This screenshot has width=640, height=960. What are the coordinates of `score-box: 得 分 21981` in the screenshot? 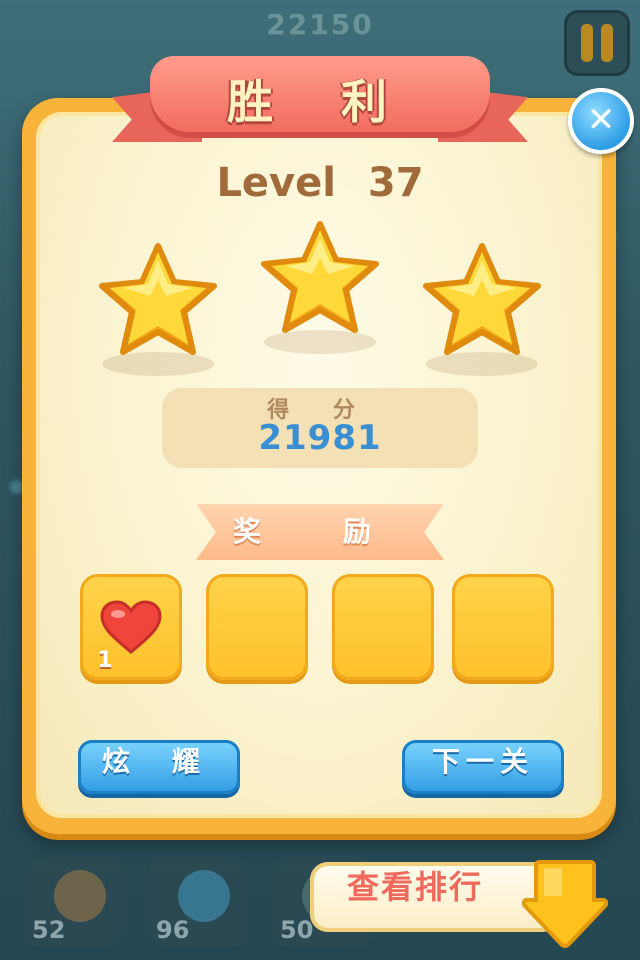 It's located at (320, 428).